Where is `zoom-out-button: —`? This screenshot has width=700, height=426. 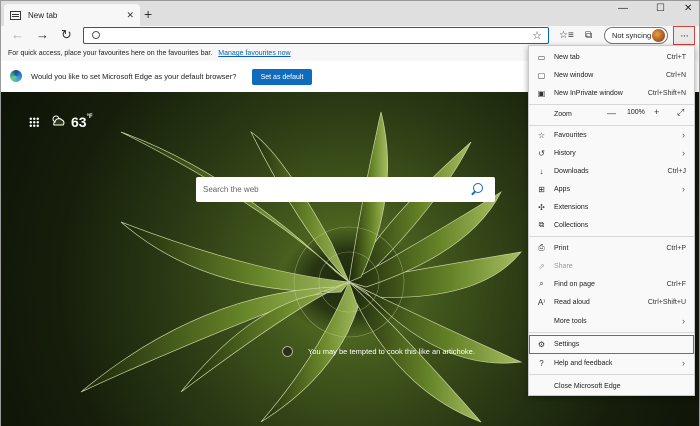
zoom-out-button: — is located at coordinates (611, 113).